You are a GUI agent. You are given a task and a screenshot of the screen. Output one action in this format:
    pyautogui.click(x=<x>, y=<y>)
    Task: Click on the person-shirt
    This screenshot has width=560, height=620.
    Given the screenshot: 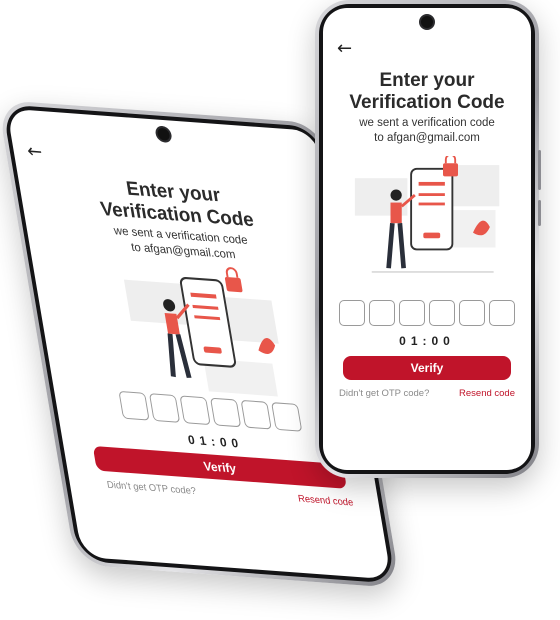 What is the action you would take?
    pyautogui.click(x=396, y=213)
    